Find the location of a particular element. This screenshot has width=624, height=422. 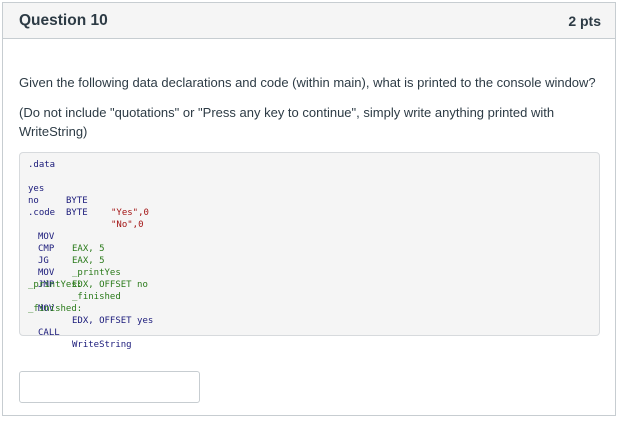

code-label-finished: _finished: is located at coordinates (55, 309).